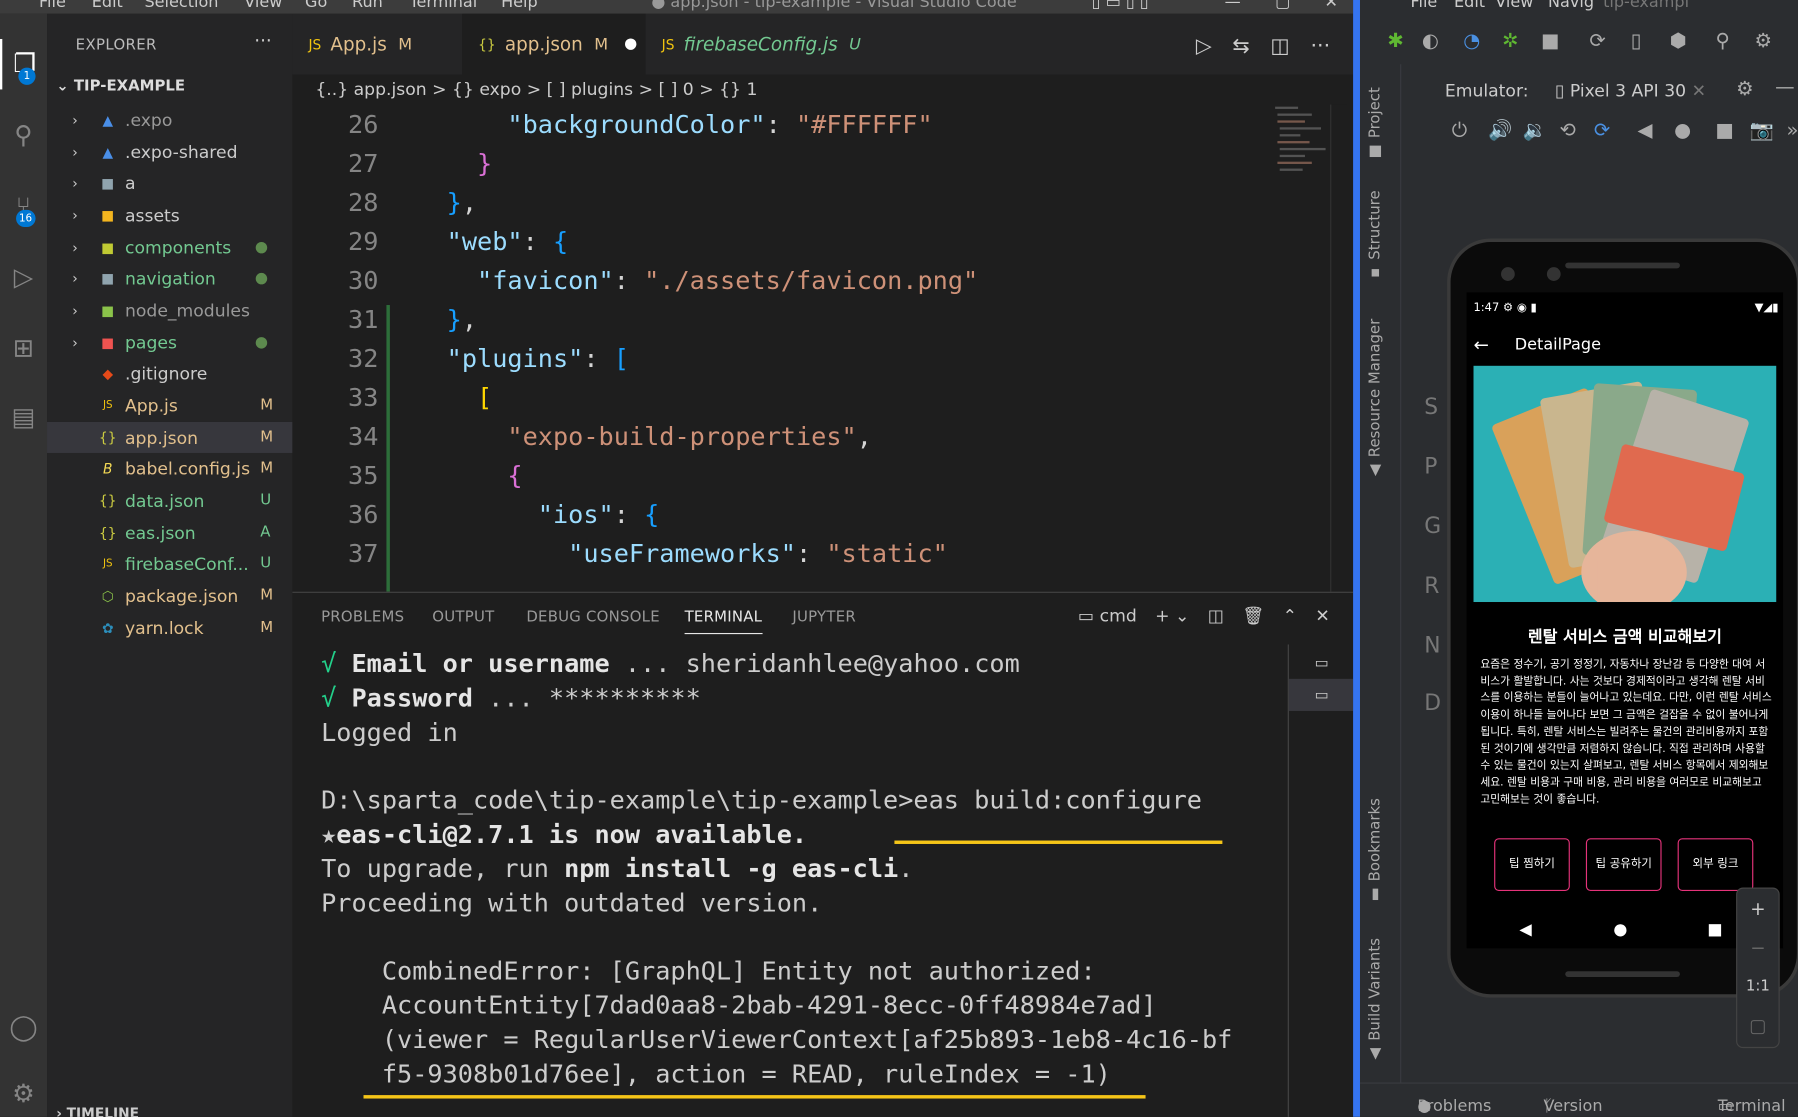 The image size is (1798, 1117). Describe the element at coordinates (1514, 5) in the screenshot. I see `as-menu-view: View` at that location.